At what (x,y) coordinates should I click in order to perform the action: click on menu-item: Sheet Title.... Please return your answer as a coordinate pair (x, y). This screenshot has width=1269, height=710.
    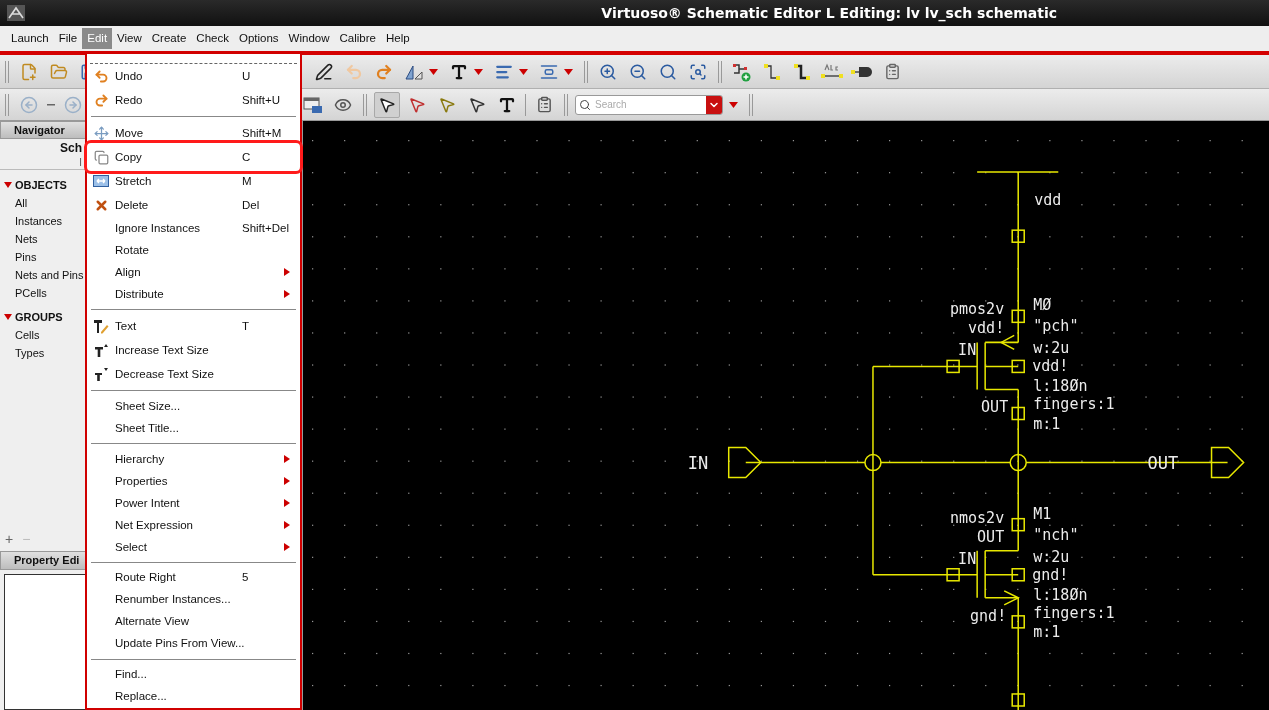
    Looking at the image, I should click on (193, 428).